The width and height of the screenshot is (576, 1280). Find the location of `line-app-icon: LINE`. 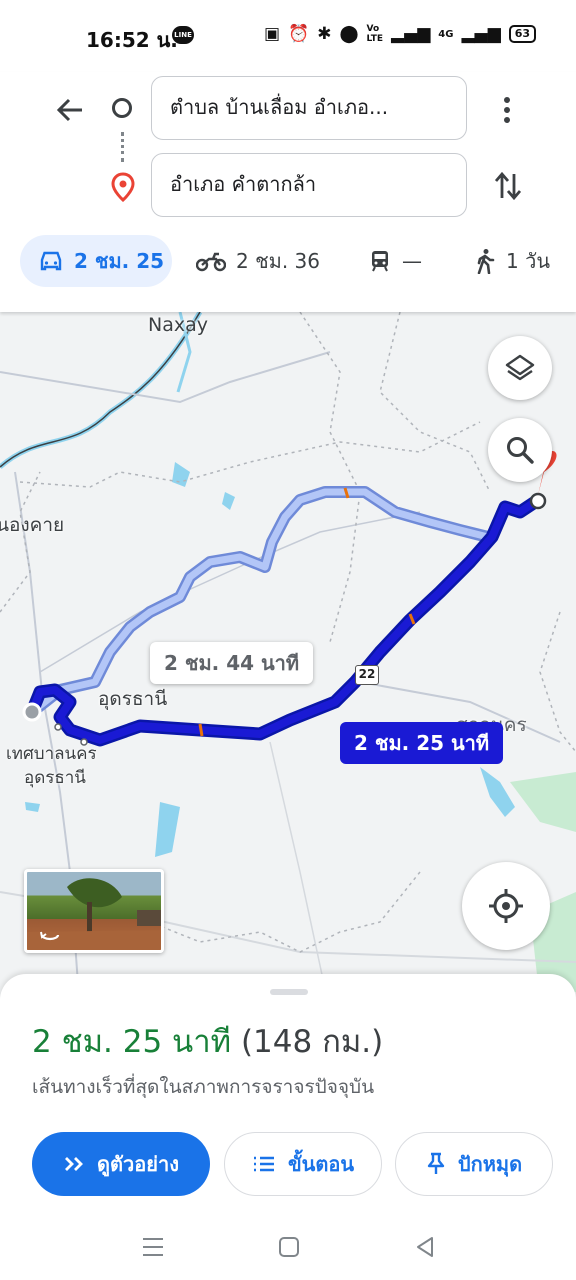

line-app-icon: LINE is located at coordinates (183, 35).